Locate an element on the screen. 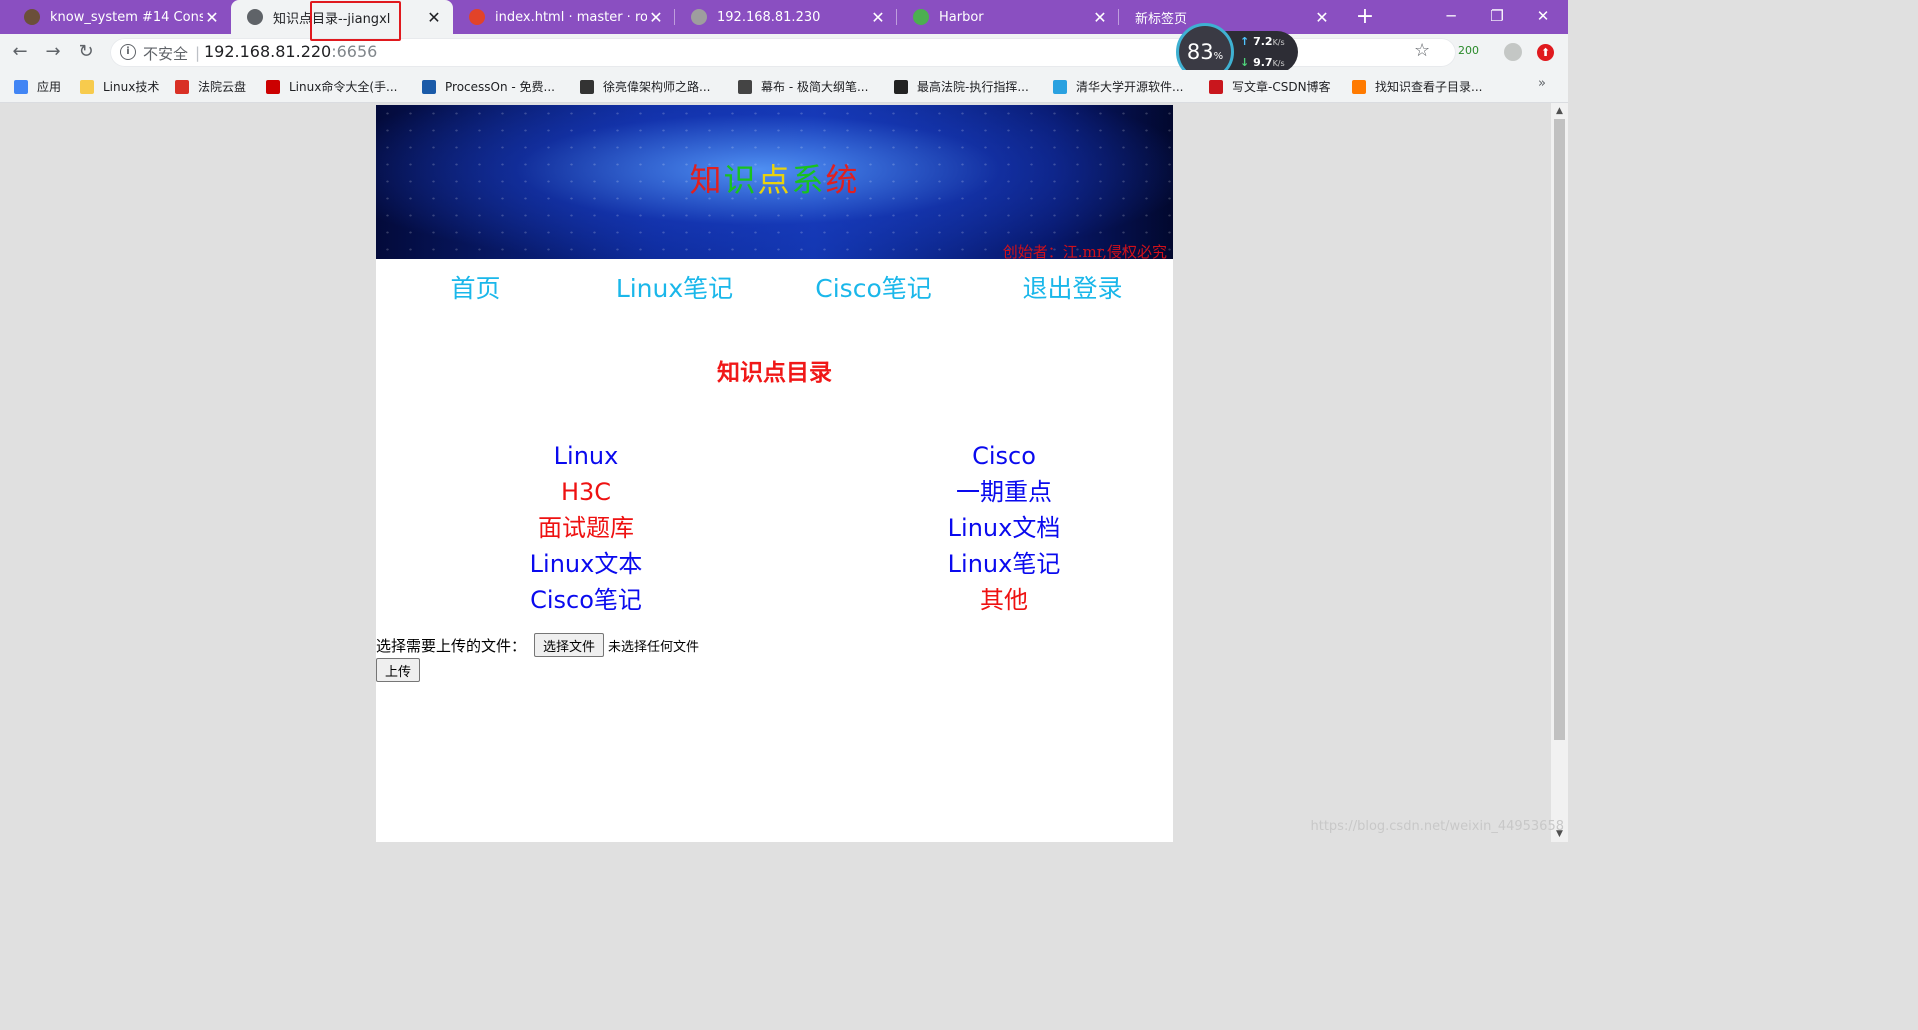 This screenshot has height=1030, width=1918. back-button: ← is located at coordinates (20, 52).